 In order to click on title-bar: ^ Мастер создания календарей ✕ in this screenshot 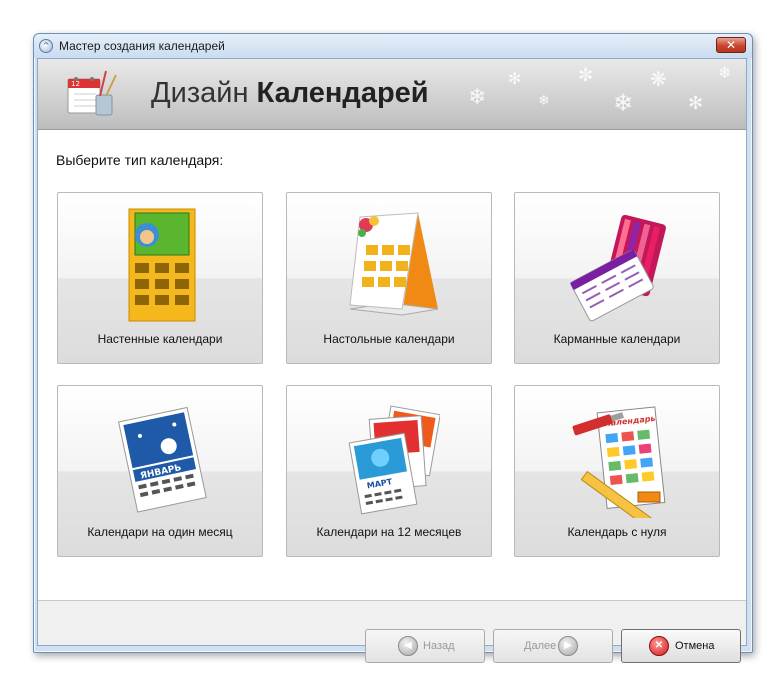, I will do `click(393, 46)`.